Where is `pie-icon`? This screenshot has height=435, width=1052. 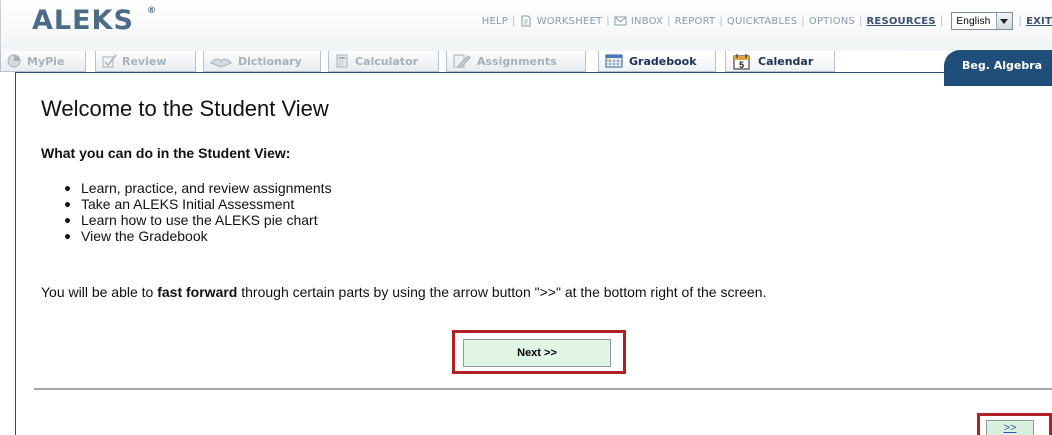 pie-icon is located at coordinates (15, 61).